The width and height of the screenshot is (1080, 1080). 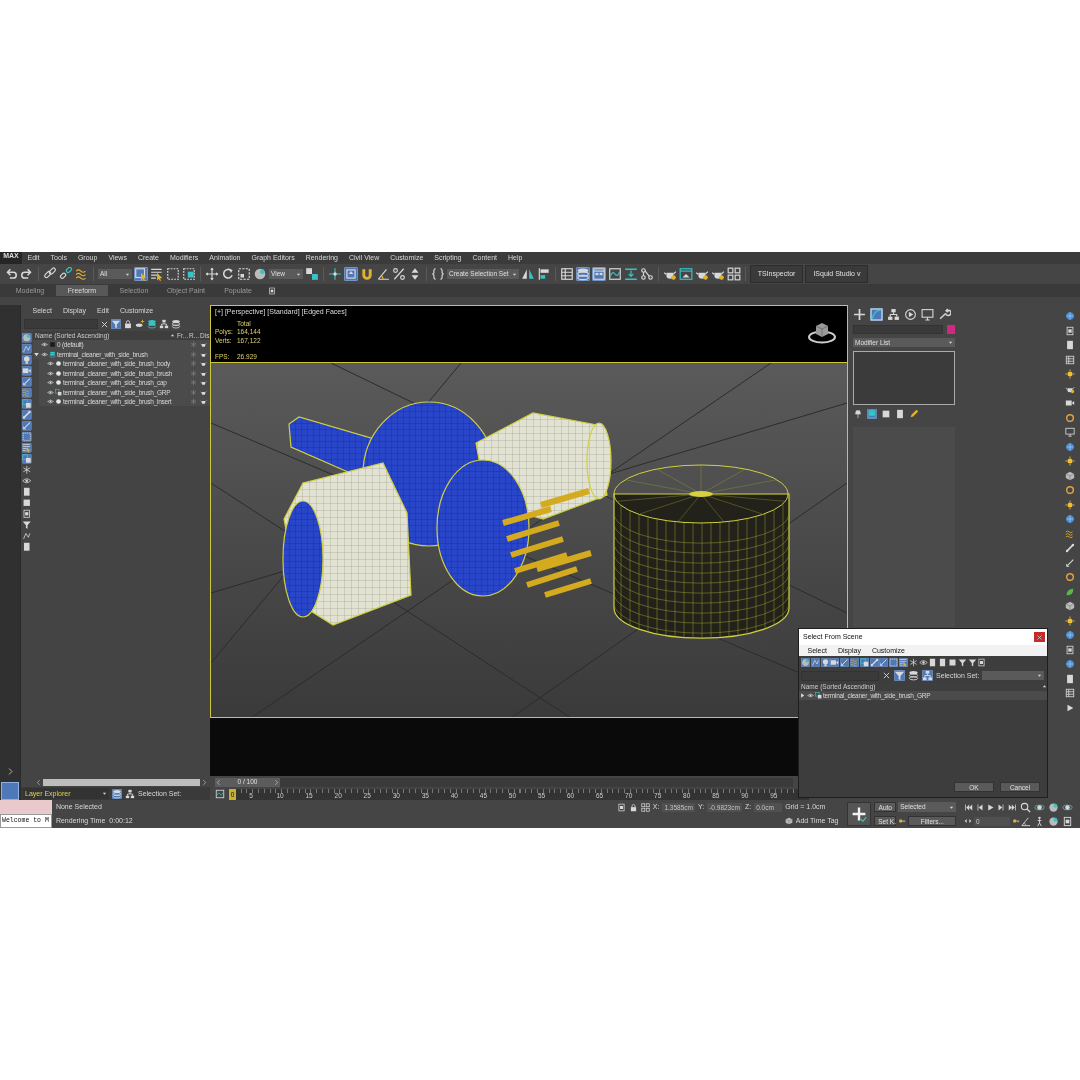 What do you see at coordinates (944, 314) in the screenshot?
I see `wrench-icon` at bounding box center [944, 314].